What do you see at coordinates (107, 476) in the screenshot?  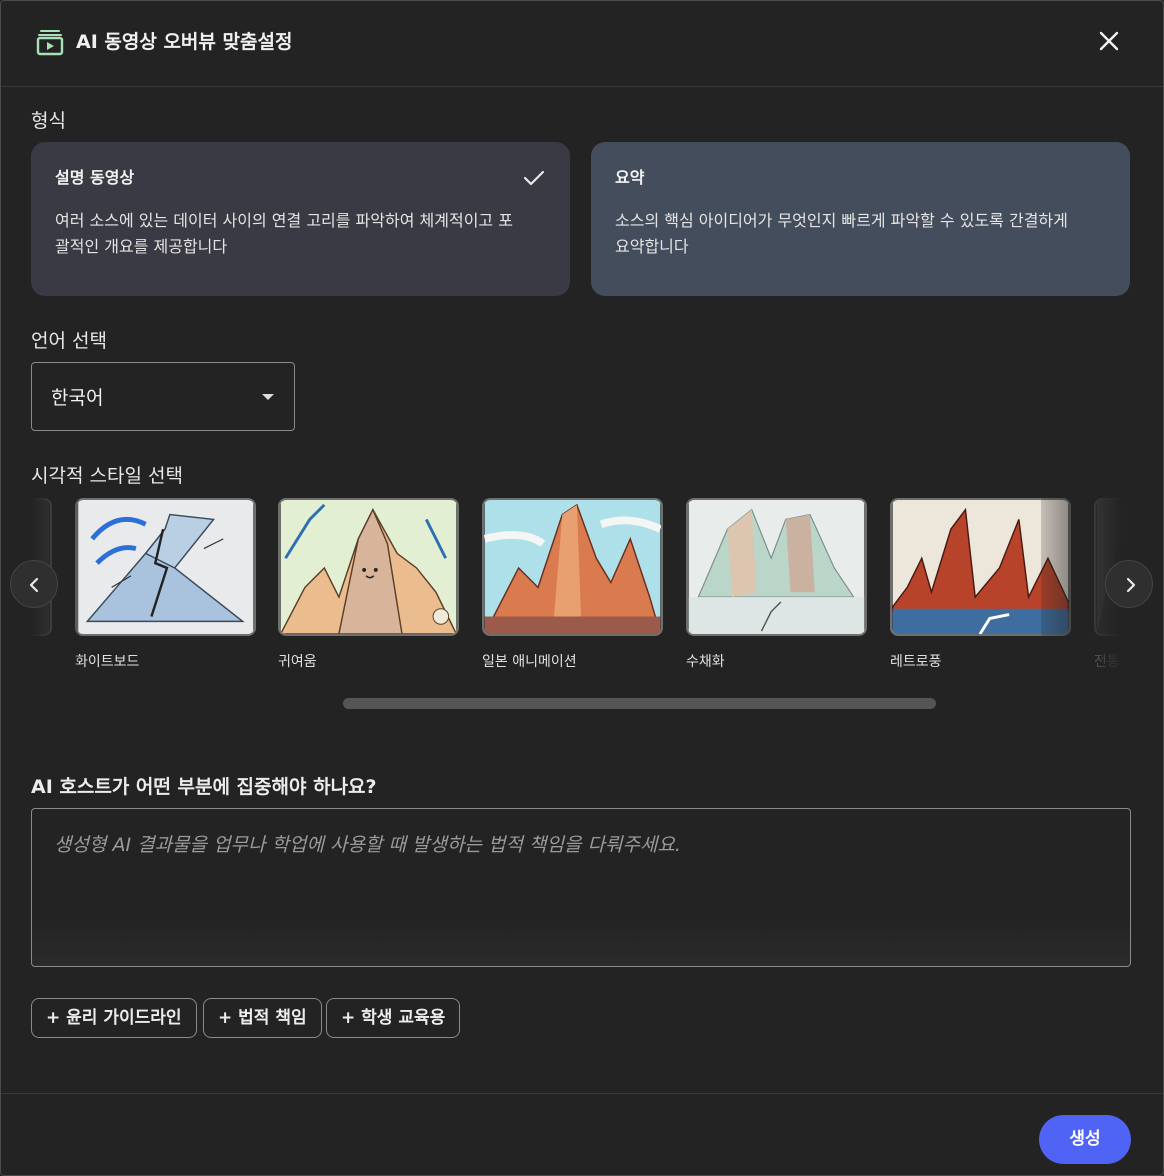 I see `style-label: 시각적 스타일 선택` at bounding box center [107, 476].